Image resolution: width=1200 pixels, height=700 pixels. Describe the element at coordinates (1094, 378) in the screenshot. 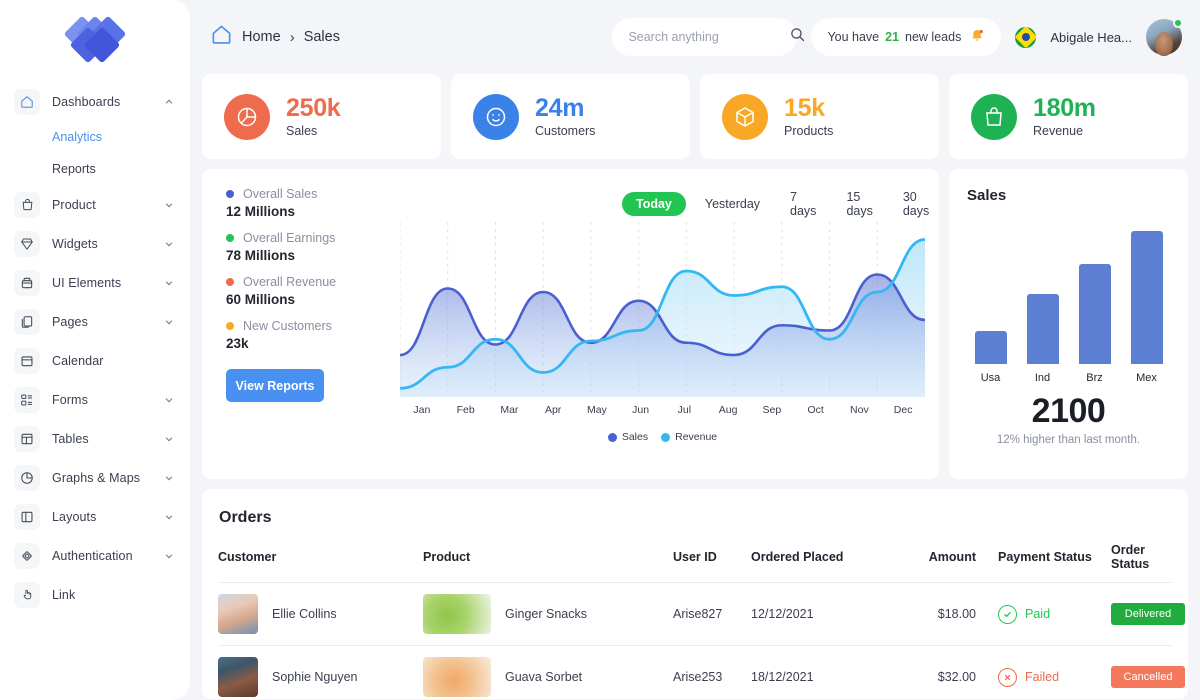

I see `bar-label: Brz` at that location.